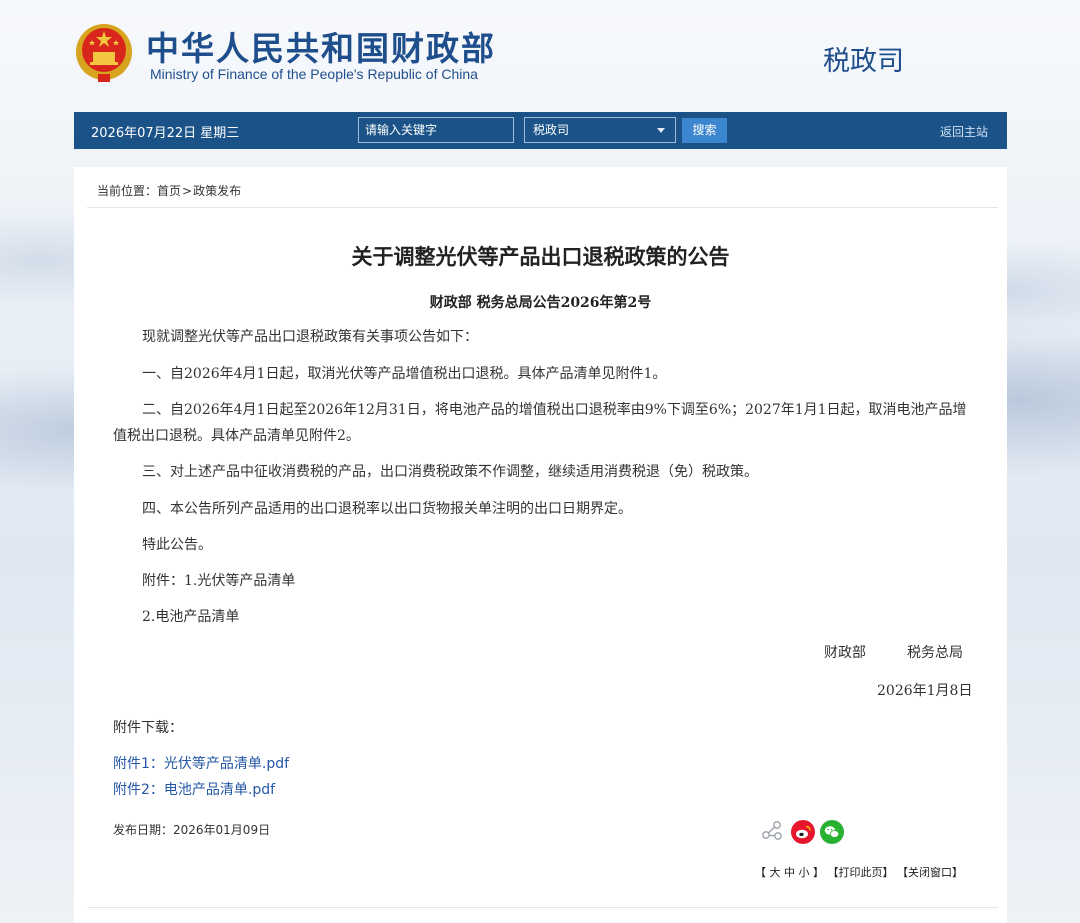  What do you see at coordinates (148, 728) in the screenshot?
I see `downloads-title: 附件下载：` at bounding box center [148, 728].